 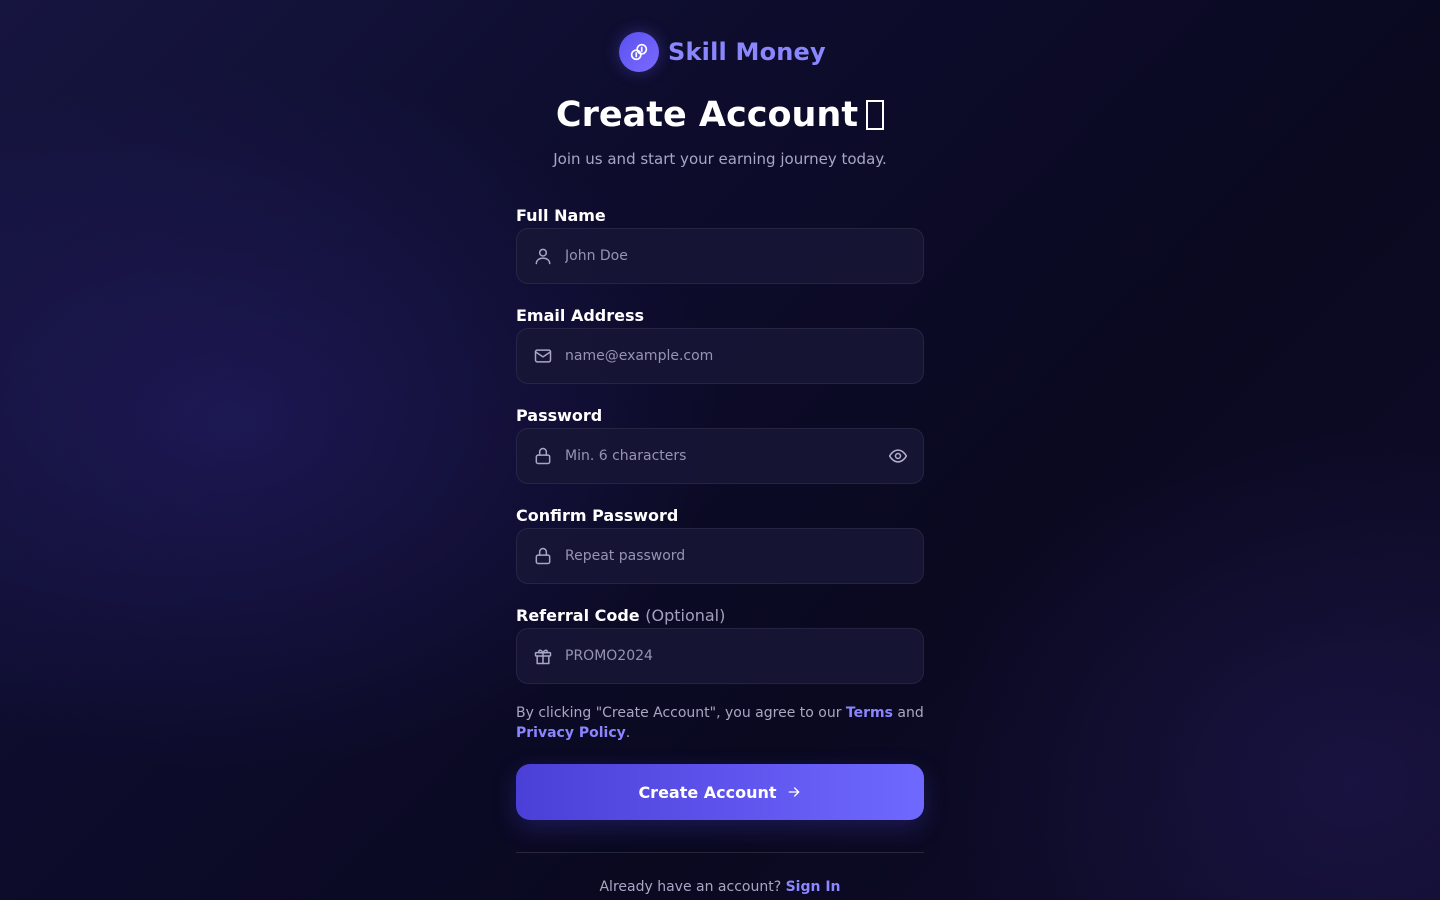 What do you see at coordinates (561, 215) in the screenshot?
I see `full-name-label: Full Name` at bounding box center [561, 215].